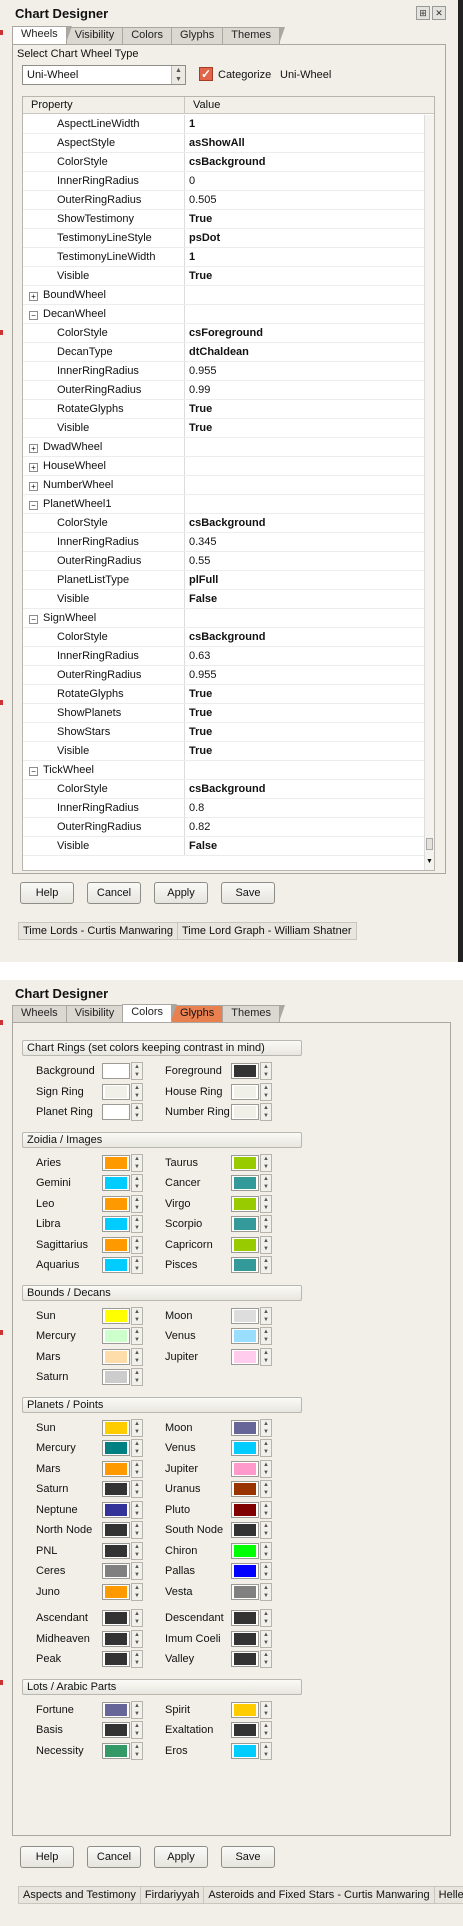 The height and width of the screenshot is (1926, 463). Describe the element at coordinates (206, 74) in the screenshot. I see `categorize-checkbox: ✓` at that location.